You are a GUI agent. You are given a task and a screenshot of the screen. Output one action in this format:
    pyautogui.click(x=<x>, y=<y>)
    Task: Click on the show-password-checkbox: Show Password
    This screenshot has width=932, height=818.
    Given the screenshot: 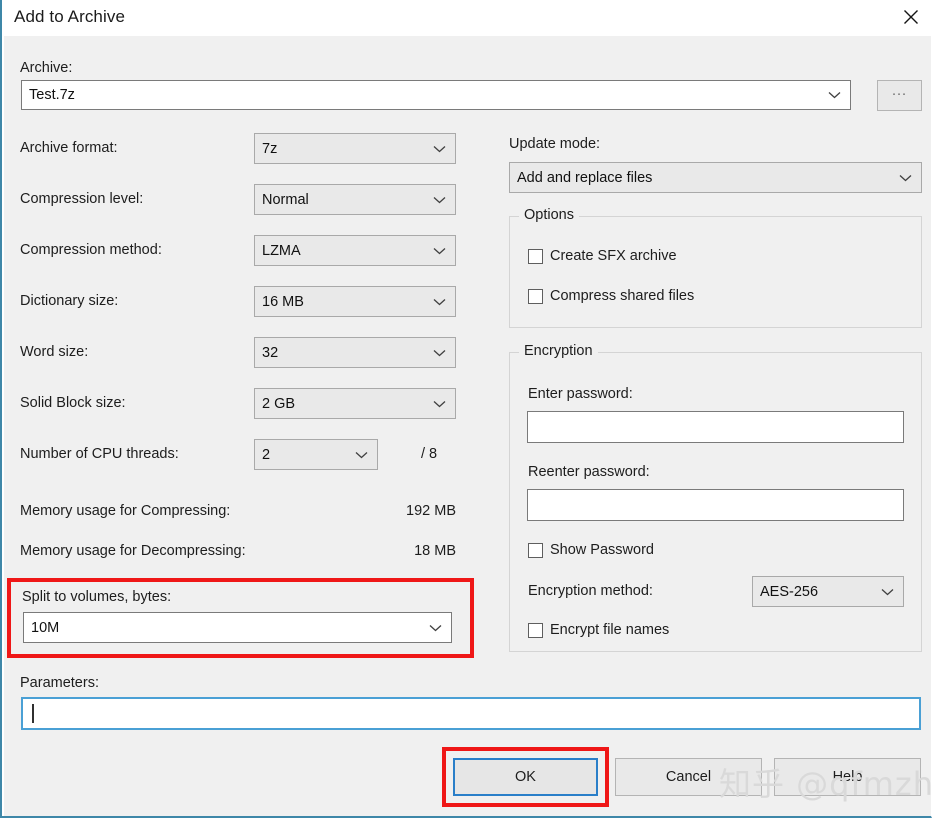 What is the action you would take?
    pyautogui.click(x=591, y=550)
    